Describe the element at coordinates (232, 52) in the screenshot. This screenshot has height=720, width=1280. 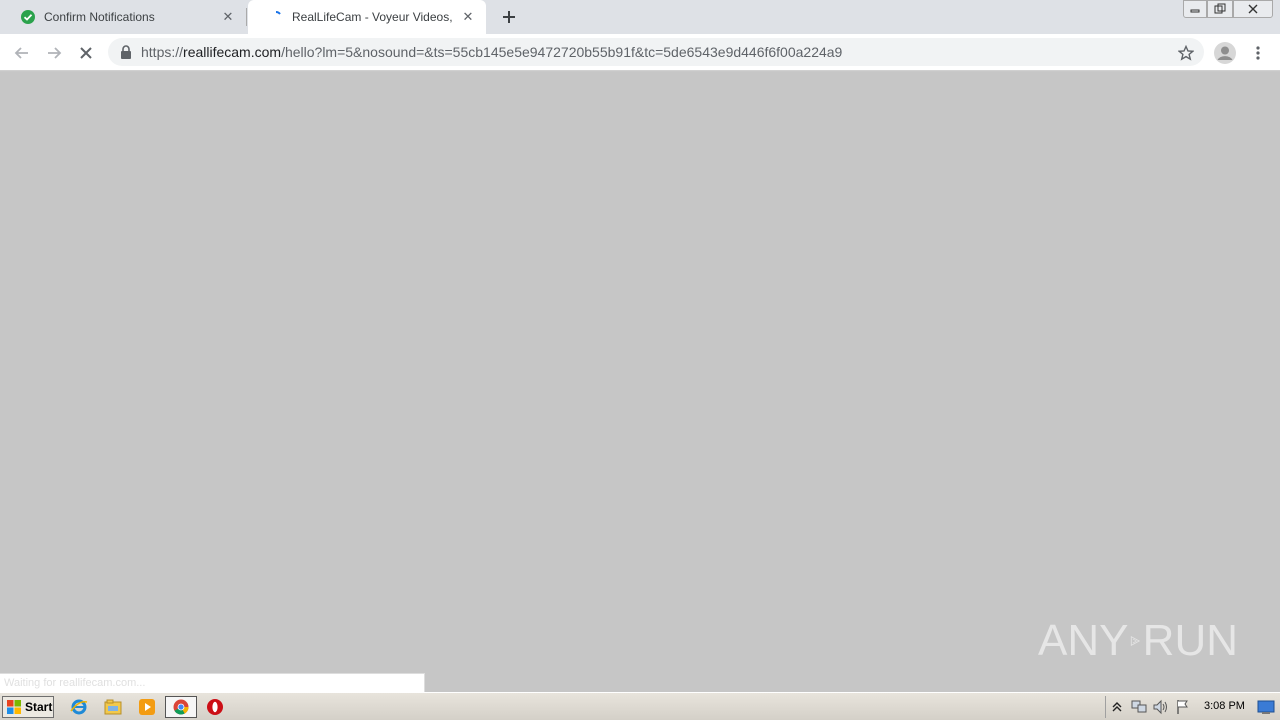
I see `url-host: reallifecam.com` at that location.